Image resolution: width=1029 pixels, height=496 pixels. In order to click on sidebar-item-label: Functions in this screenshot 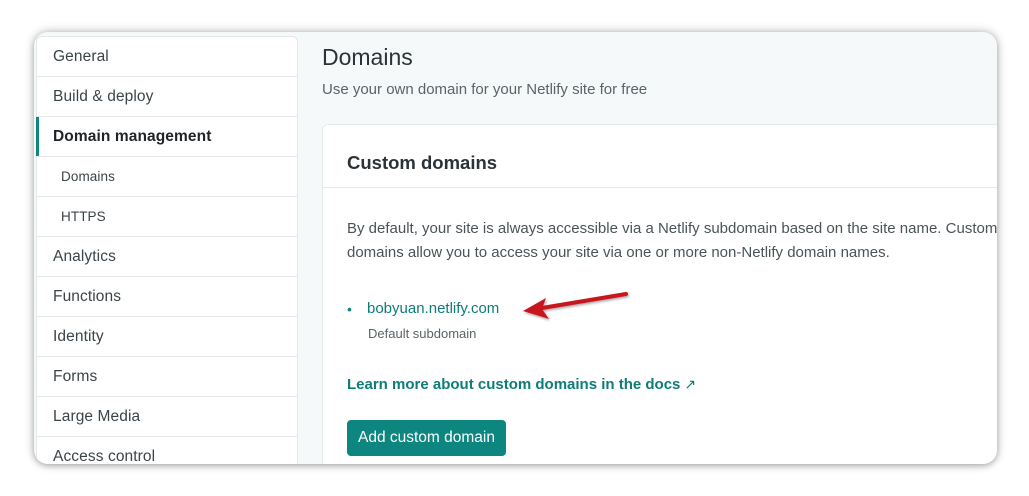, I will do `click(87, 296)`.